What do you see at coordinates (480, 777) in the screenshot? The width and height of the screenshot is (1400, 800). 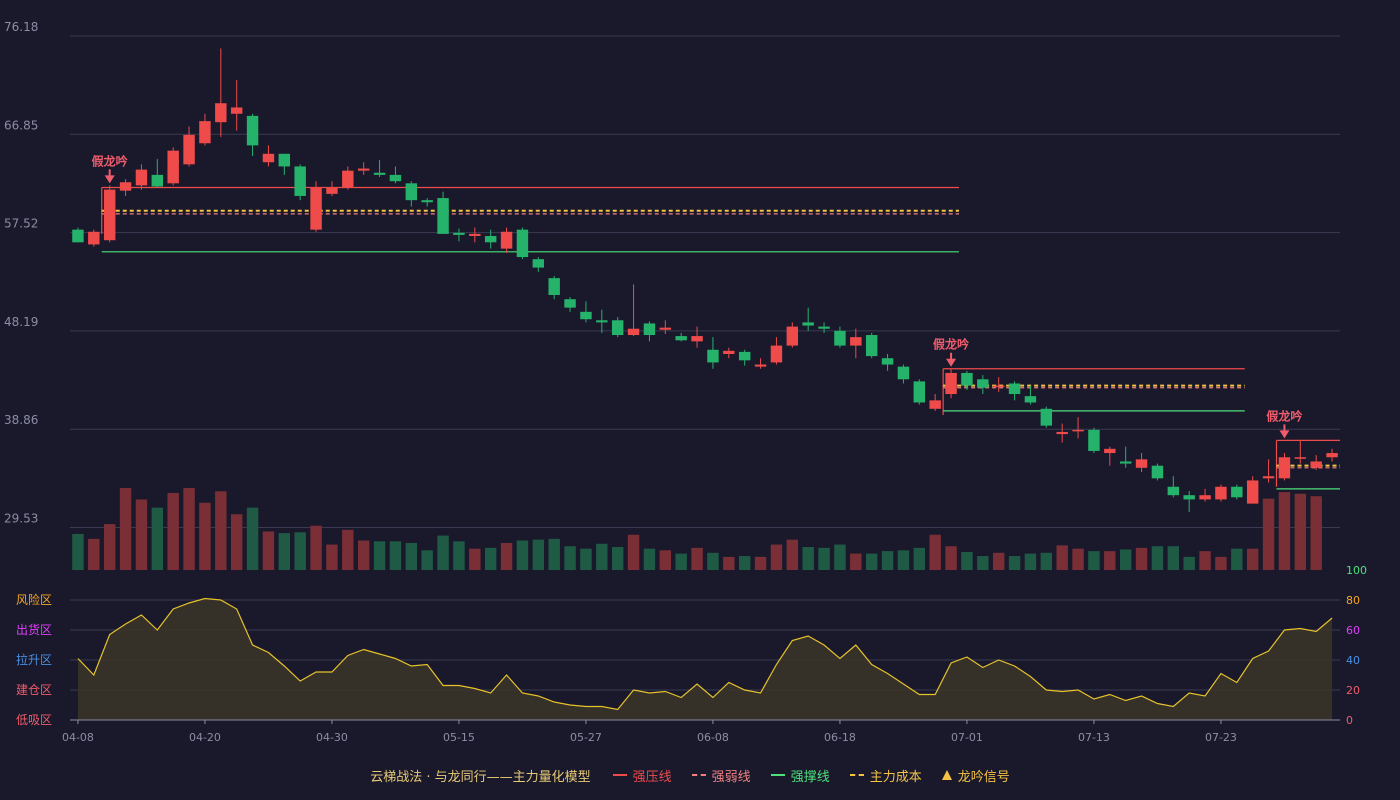 I see `legend-title: 云梯战法 · 与龙同行——主力量化模型` at bounding box center [480, 777].